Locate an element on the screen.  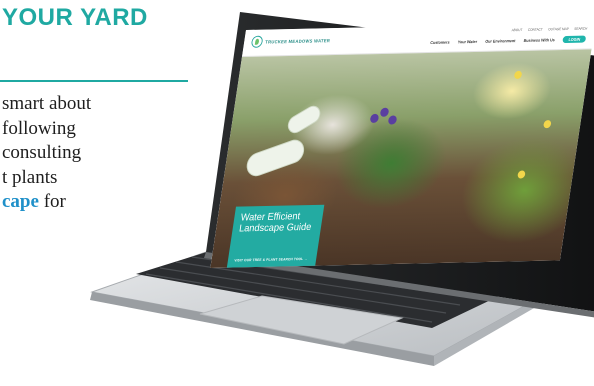
nav-item-our-environment: Our Environment is located at coordinates (500, 41).